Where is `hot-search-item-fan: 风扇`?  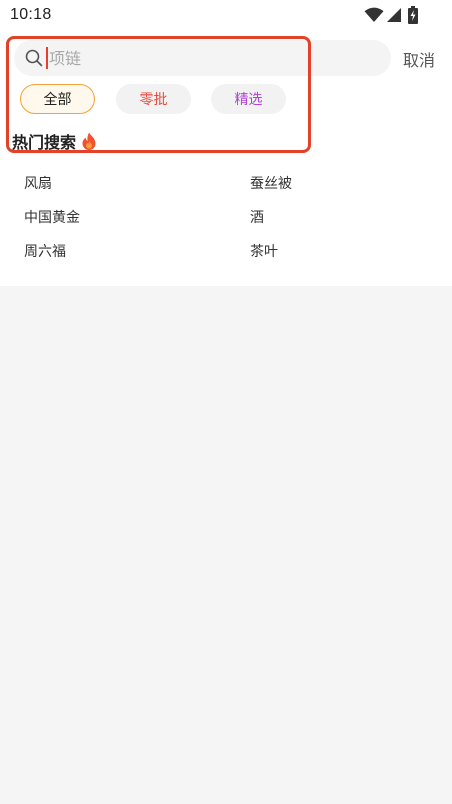
hot-search-item-fan: 风扇 is located at coordinates (38, 183).